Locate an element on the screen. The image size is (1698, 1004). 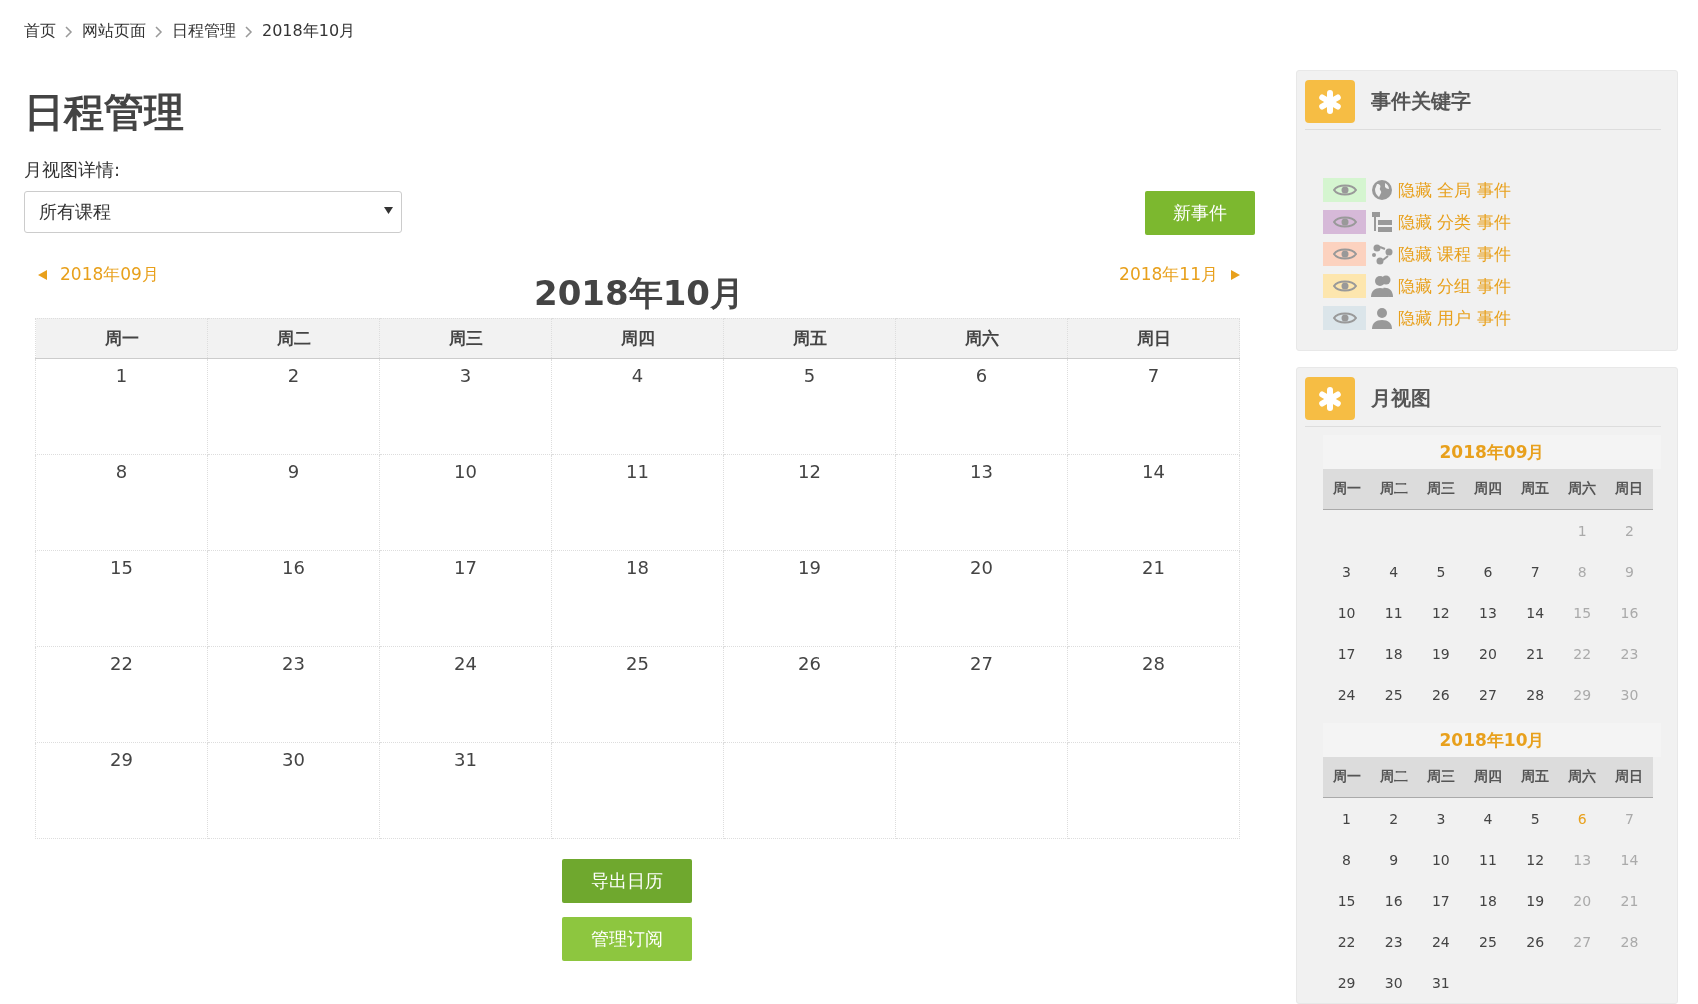
month-title: 2018年10月 is located at coordinates (639, 293).